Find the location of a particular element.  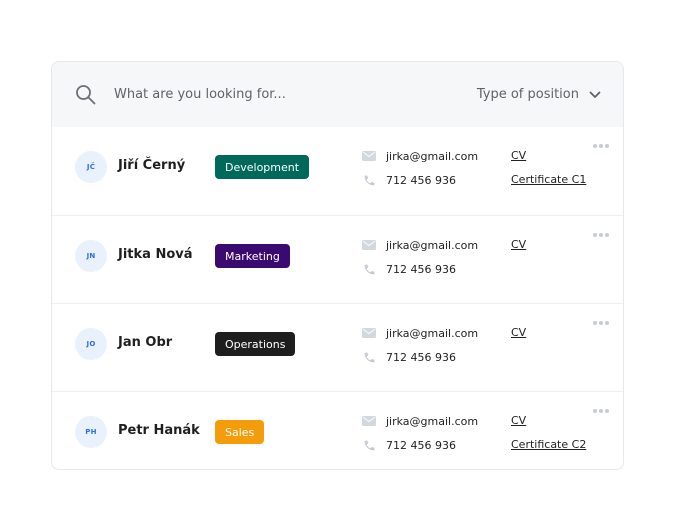

position-tag: Marketing is located at coordinates (252, 256).